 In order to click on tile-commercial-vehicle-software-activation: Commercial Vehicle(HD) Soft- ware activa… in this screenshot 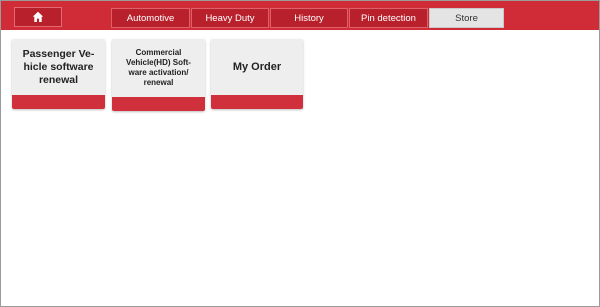, I will do `click(158, 75)`.